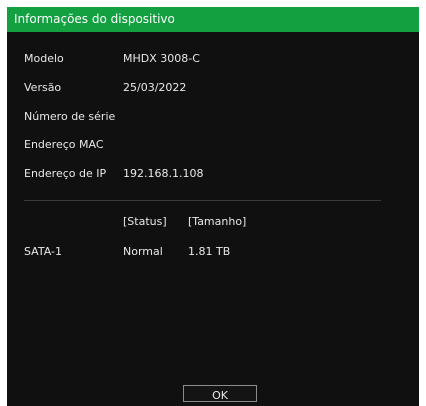 The image size is (426, 406). Describe the element at coordinates (43, 251) in the screenshot. I see `disk-name: SATA-1` at that location.